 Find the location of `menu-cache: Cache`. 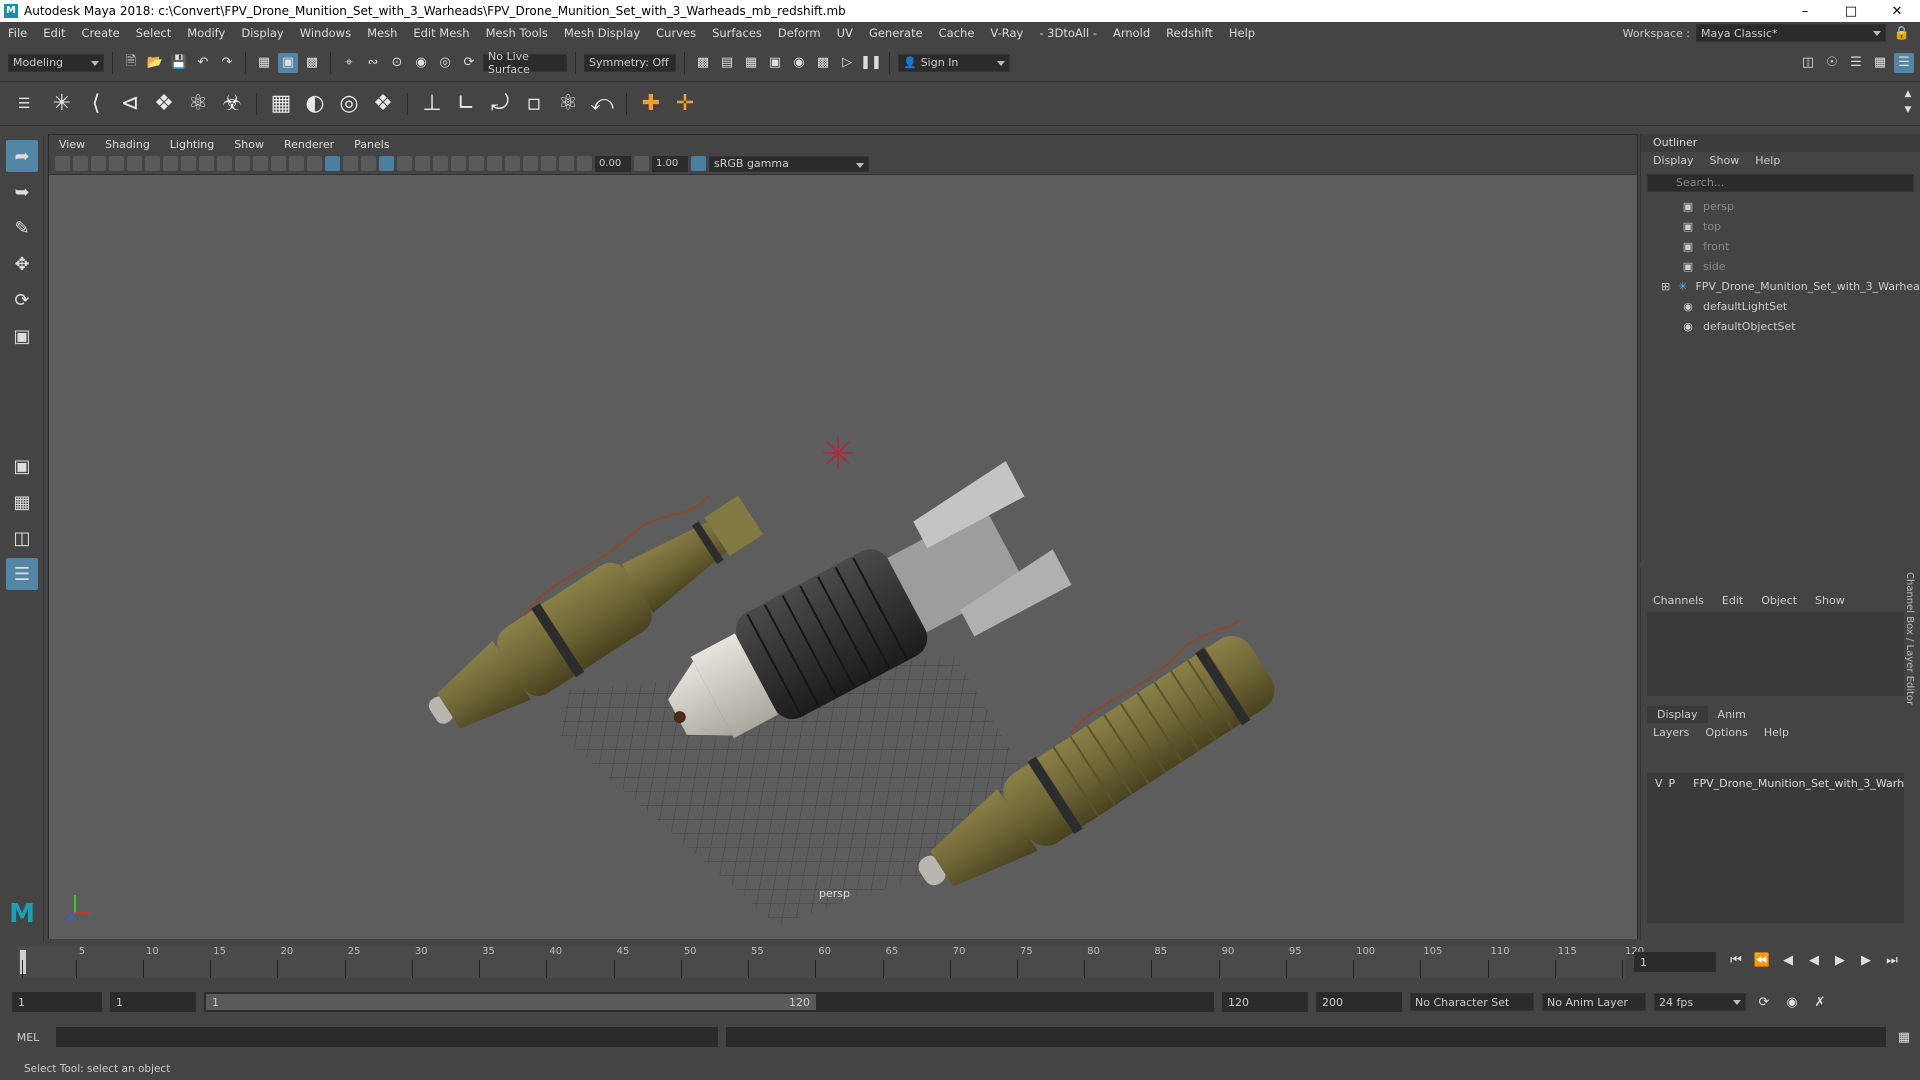

menu-cache: Cache is located at coordinates (957, 33).